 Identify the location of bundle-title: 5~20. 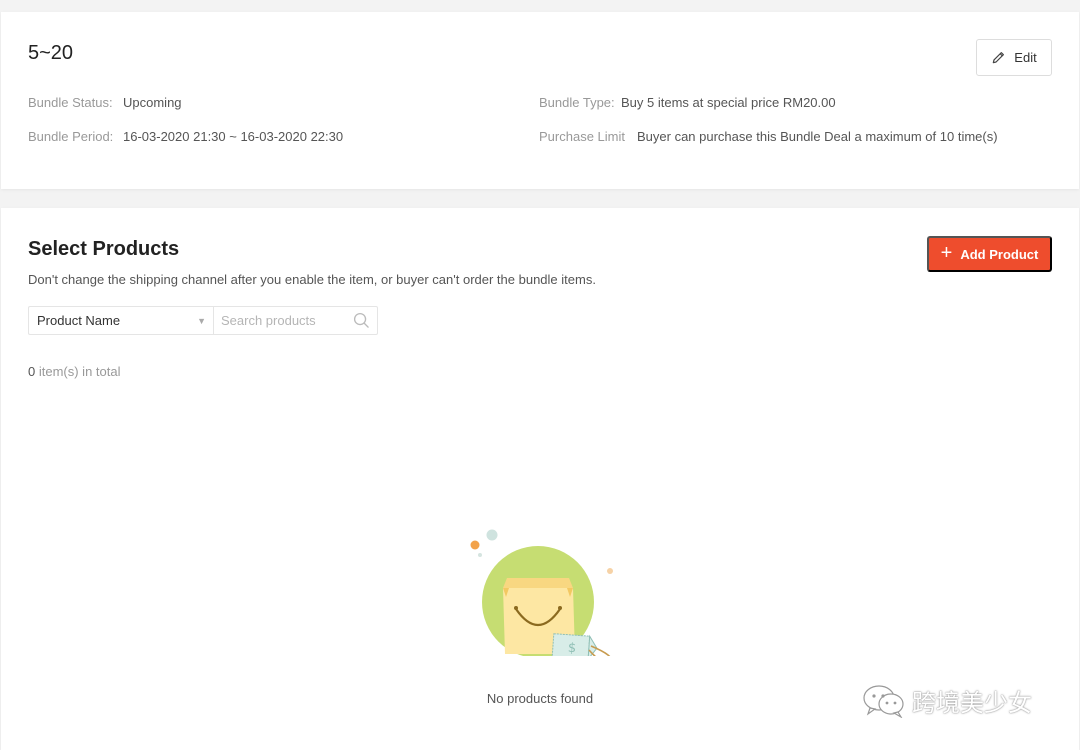
(51, 53).